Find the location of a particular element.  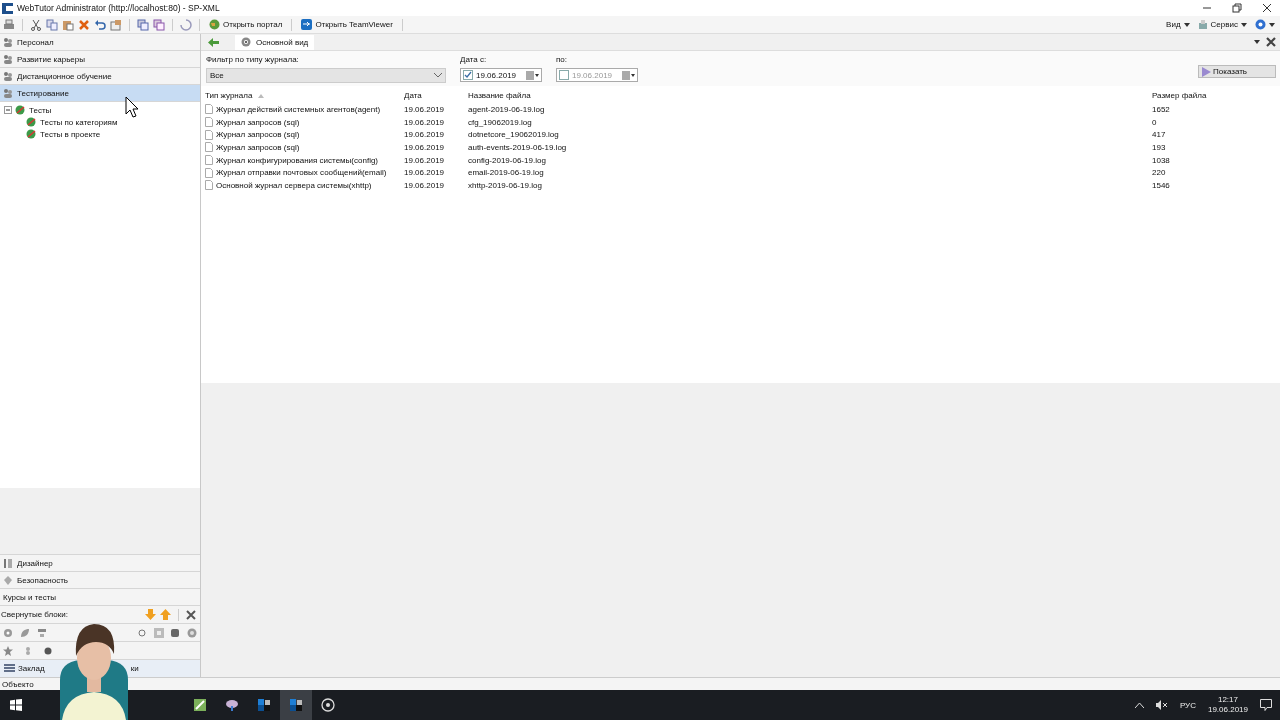

paste-icon is located at coordinates (68, 24).